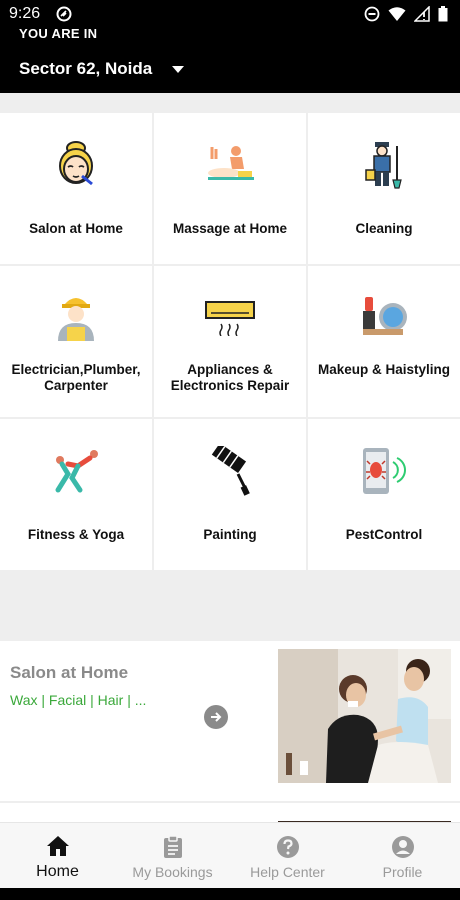 This screenshot has height=900, width=460. Describe the element at coordinates (57, 871) in the screenshot. I see `nav-label: Home` at that location.